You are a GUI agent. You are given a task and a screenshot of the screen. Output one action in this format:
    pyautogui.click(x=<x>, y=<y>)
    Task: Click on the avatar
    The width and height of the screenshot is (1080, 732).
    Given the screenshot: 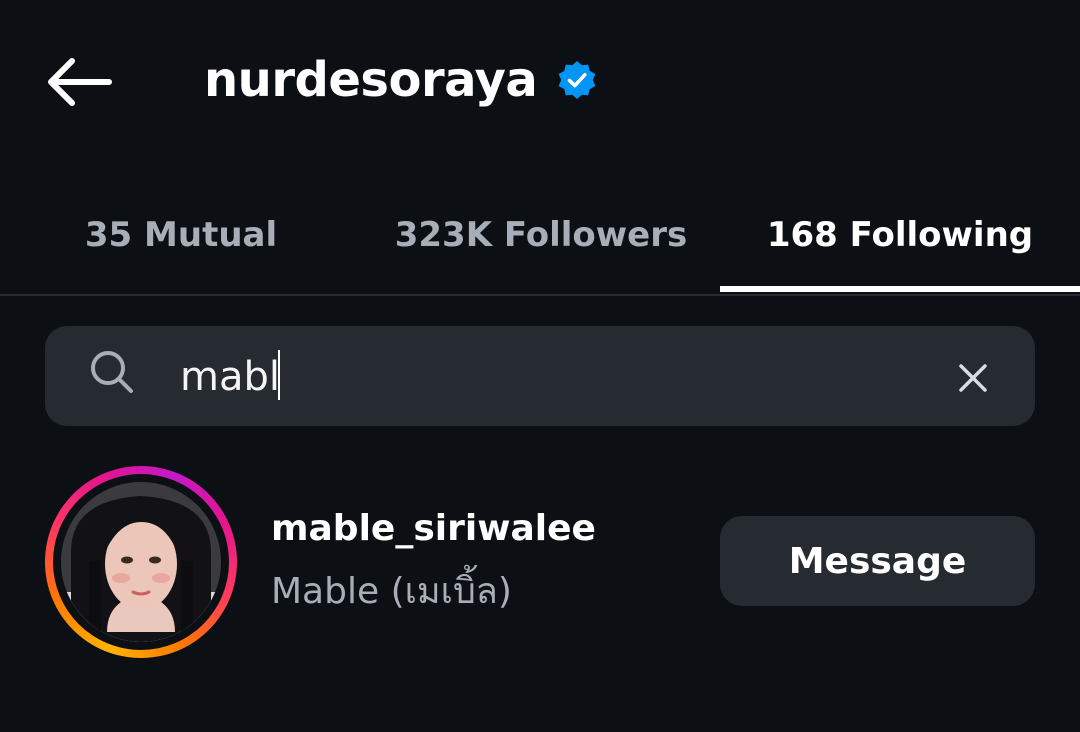 What is the action you would take?
    pyautogui.click(x=141, y=562)
    